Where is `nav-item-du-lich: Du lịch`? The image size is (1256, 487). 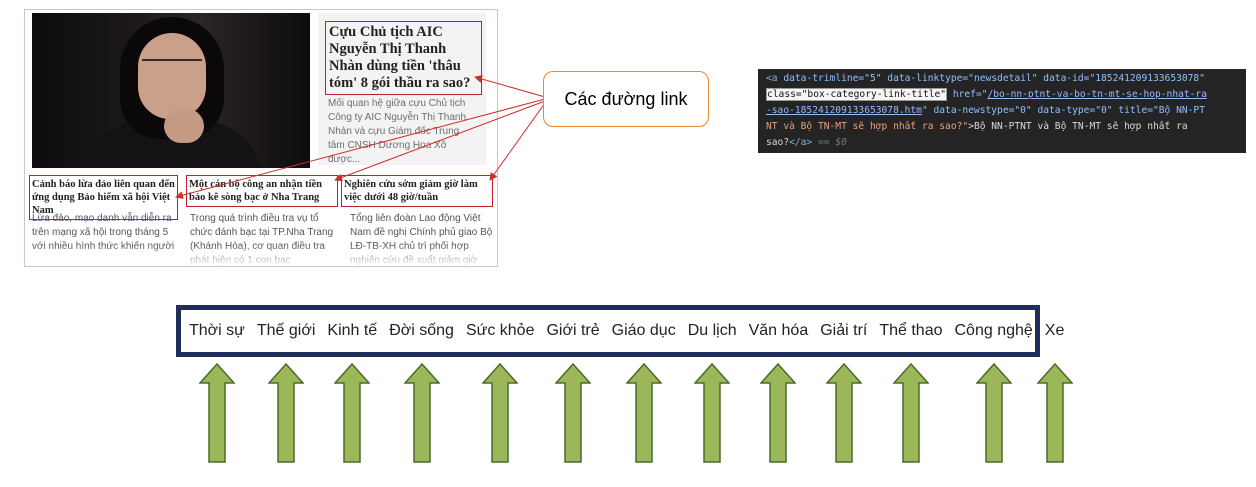 nav-item-du-lich: Du lịch is located at coordinates (712, 331).